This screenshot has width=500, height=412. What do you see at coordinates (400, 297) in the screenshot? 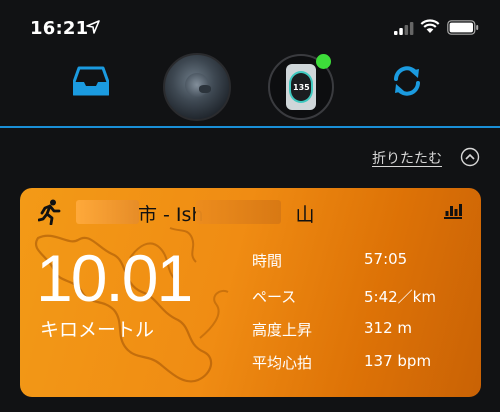
I see `stat-value-pace: 5:42／km` at bounding box center [400, 297].